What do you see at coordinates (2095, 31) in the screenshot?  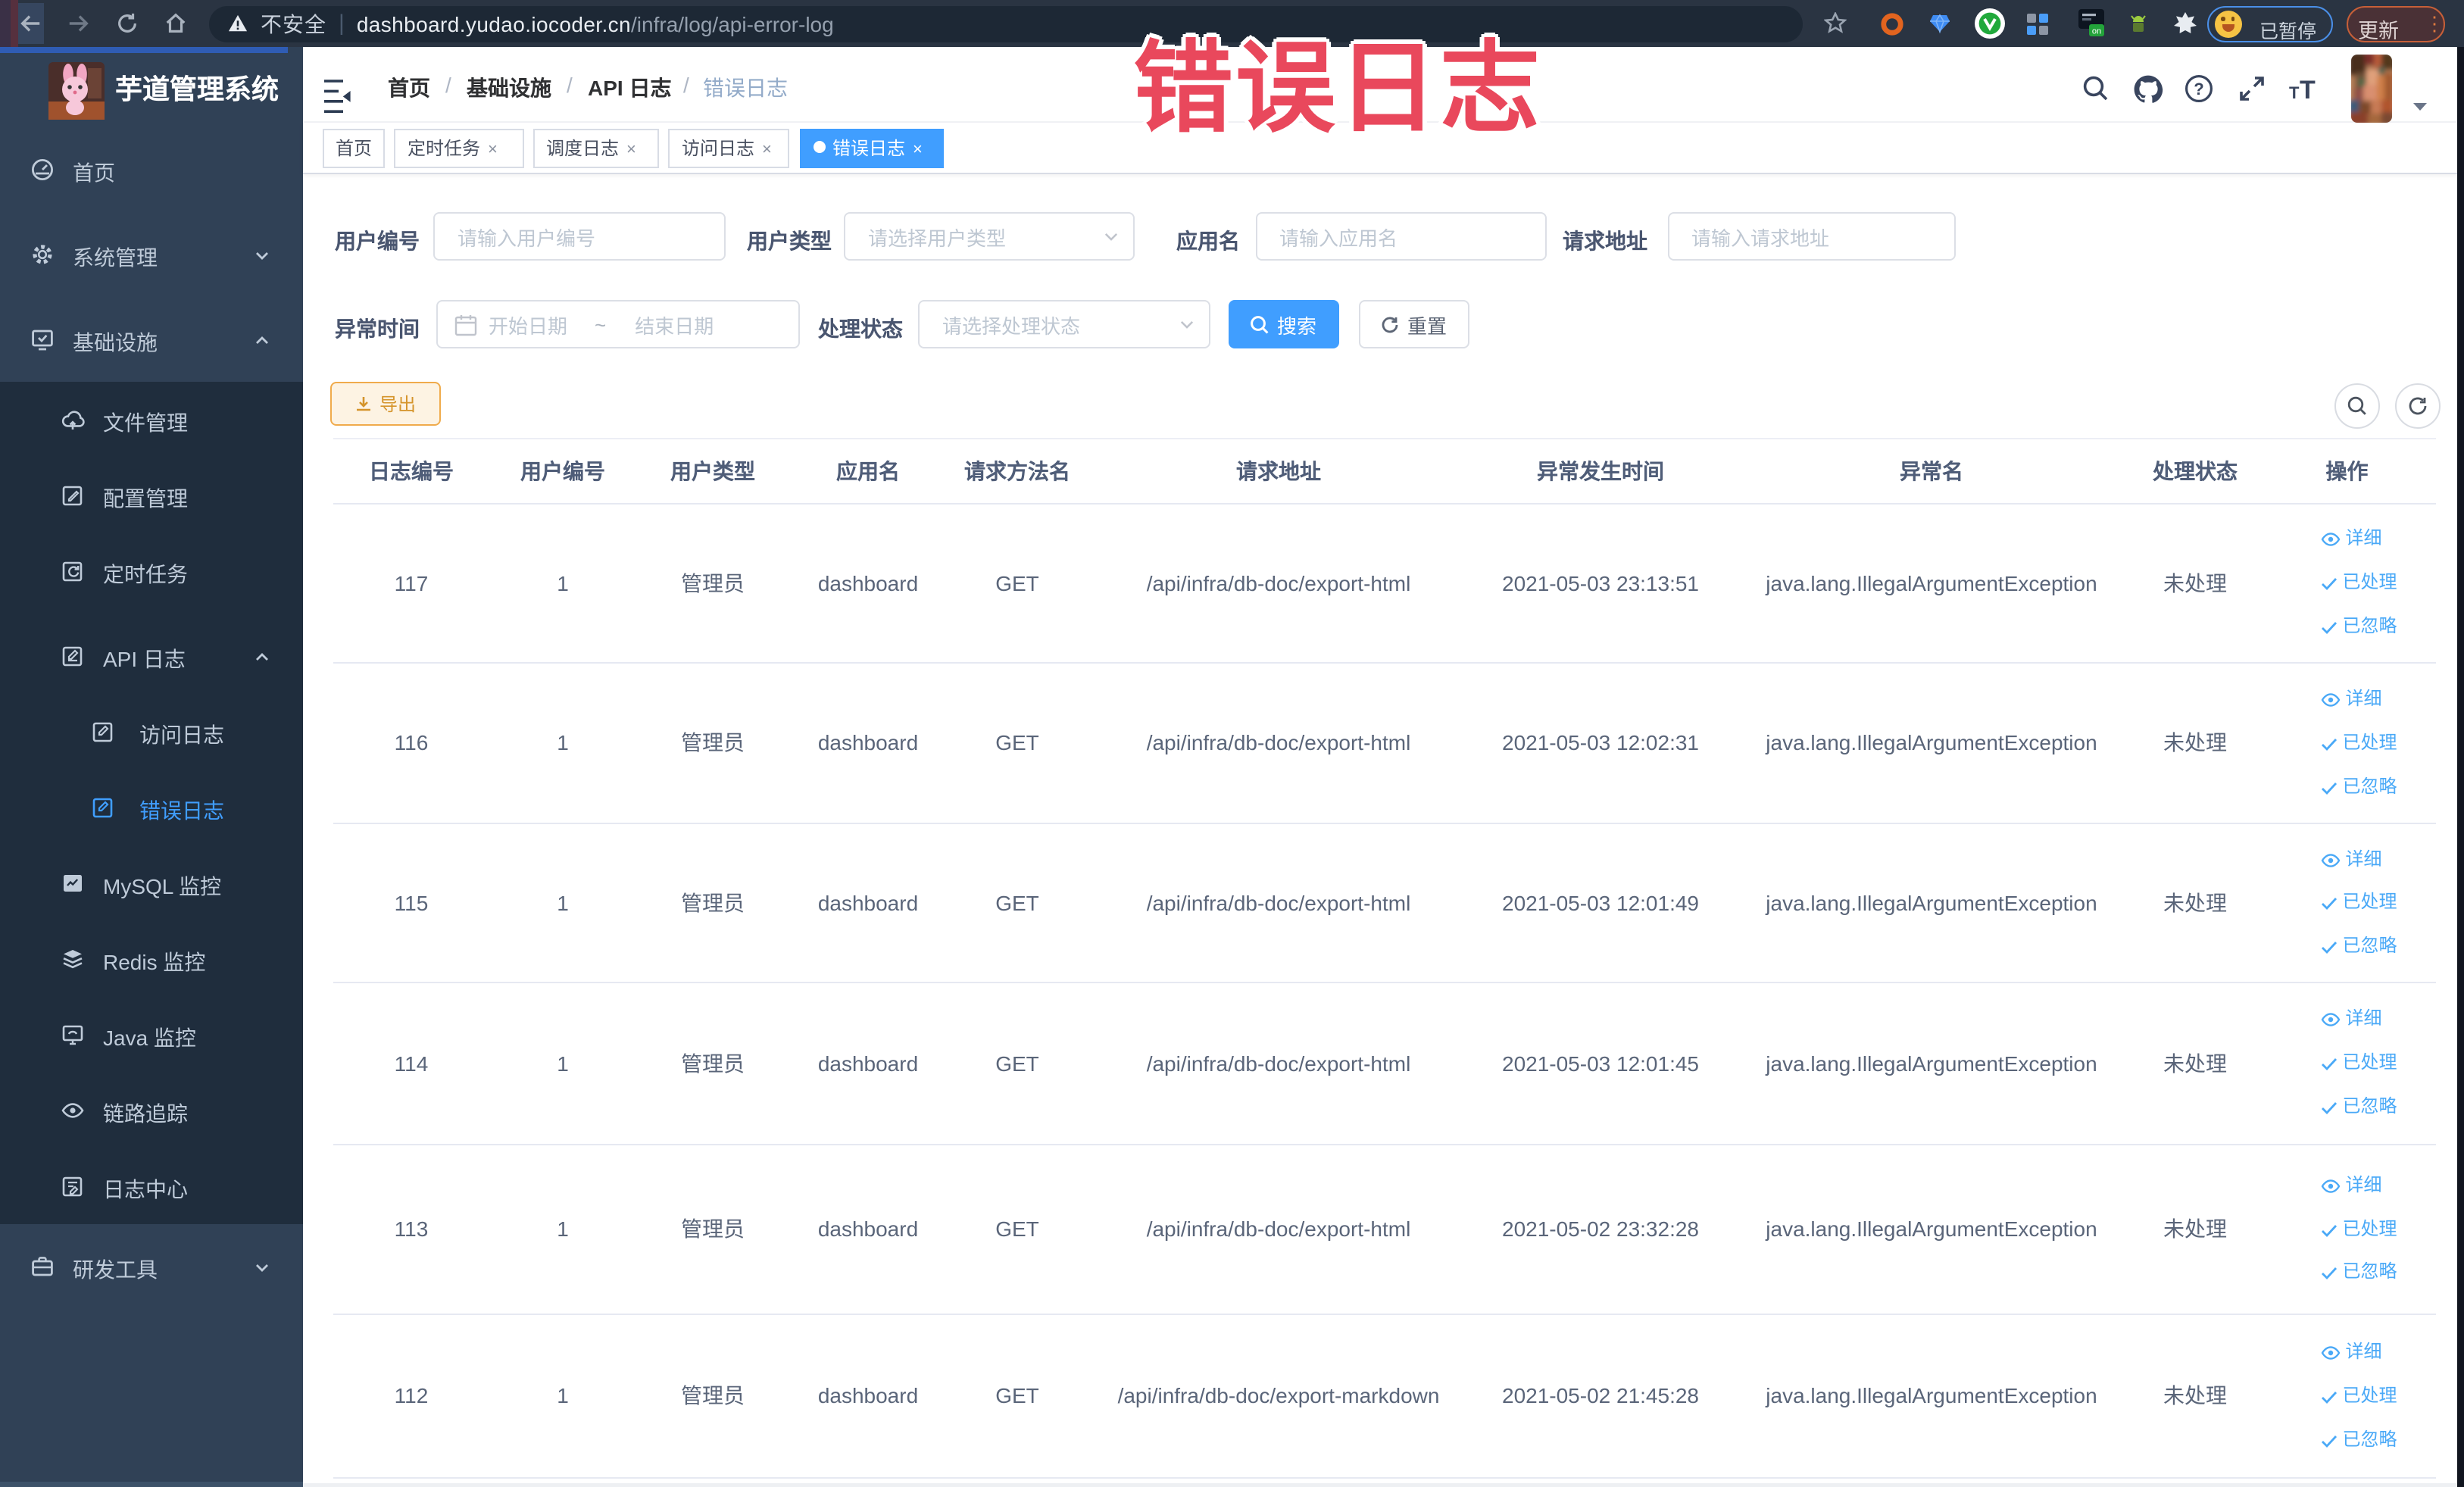 I see `svg-text: on` at bounding box center [2095, 31].